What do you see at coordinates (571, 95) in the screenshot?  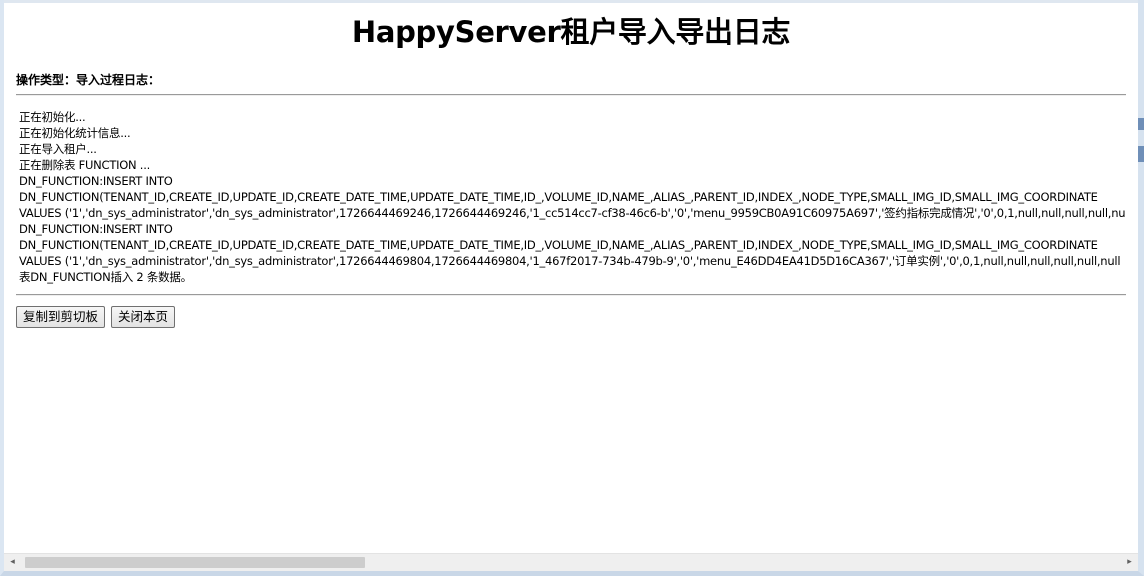 I see `top-divider` at bounding box center [571, 95].